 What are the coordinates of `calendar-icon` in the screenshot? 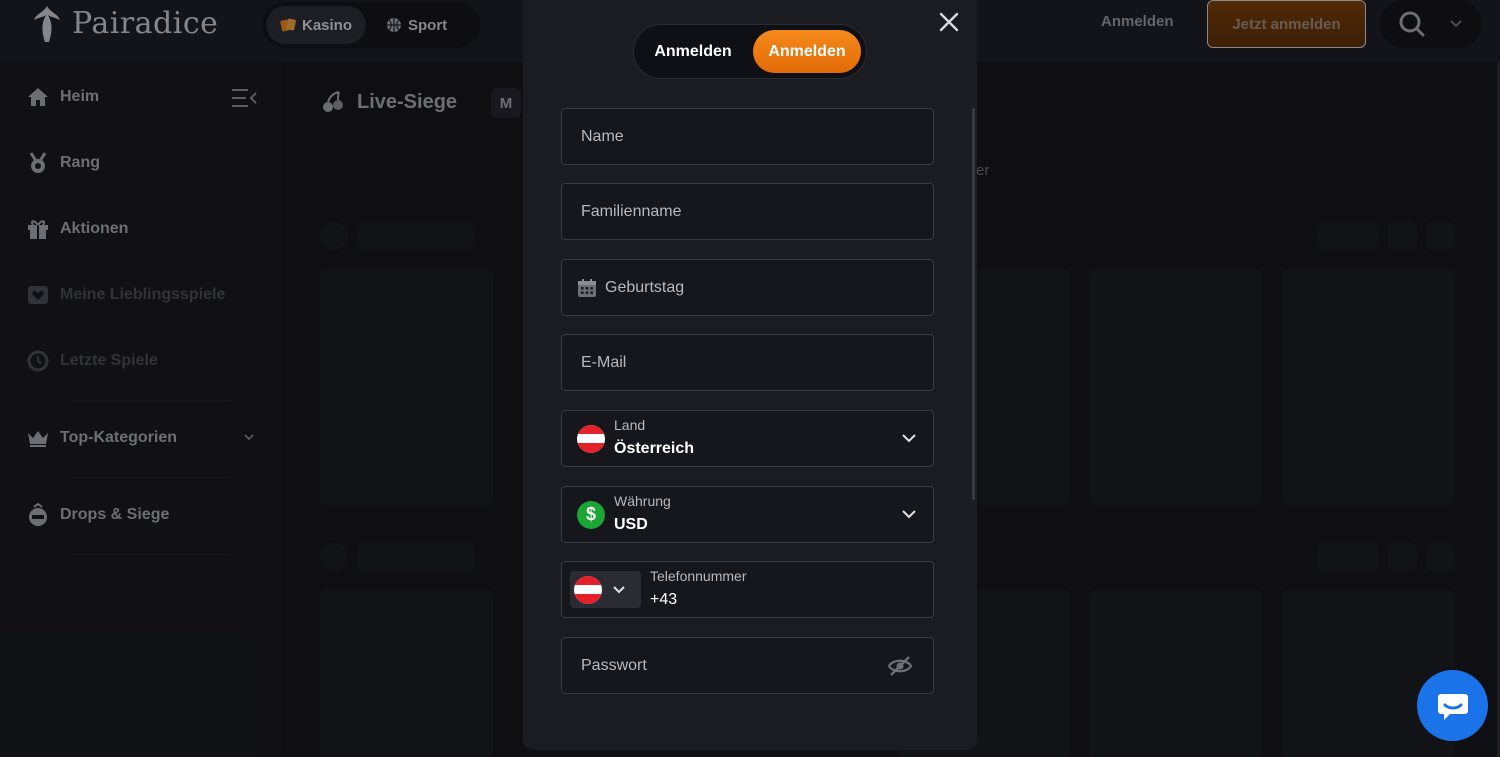 It's located at (587, 287).